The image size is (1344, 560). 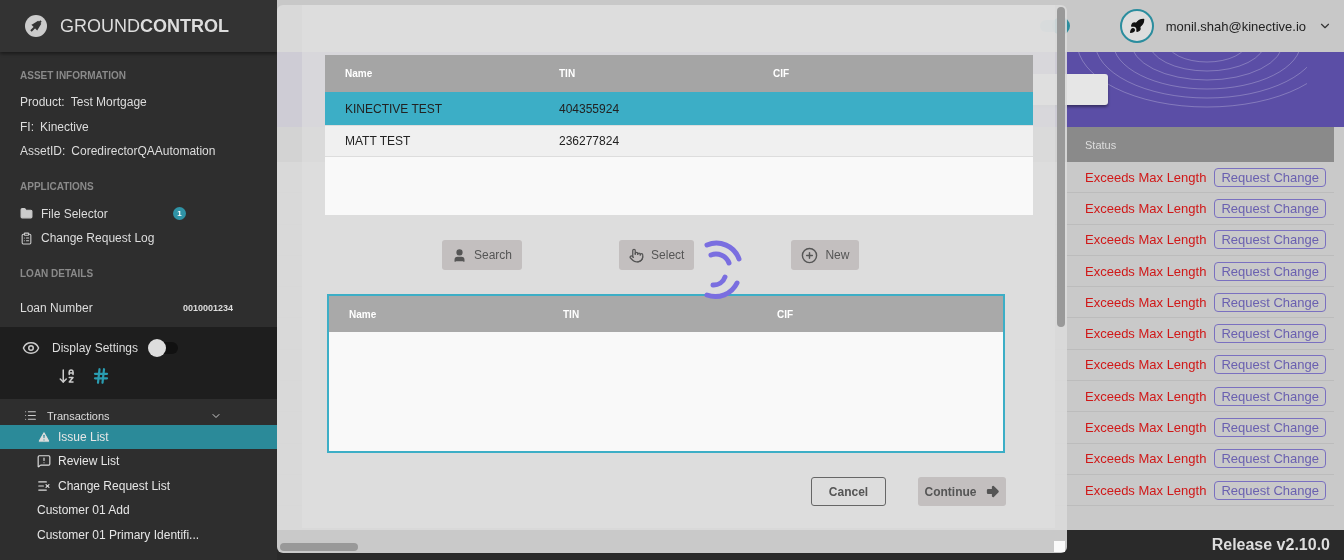 What do you see at coordinates (1136, 26) in the screenshot?
I see `avatar-icon` at bounding box center [1136, 26].